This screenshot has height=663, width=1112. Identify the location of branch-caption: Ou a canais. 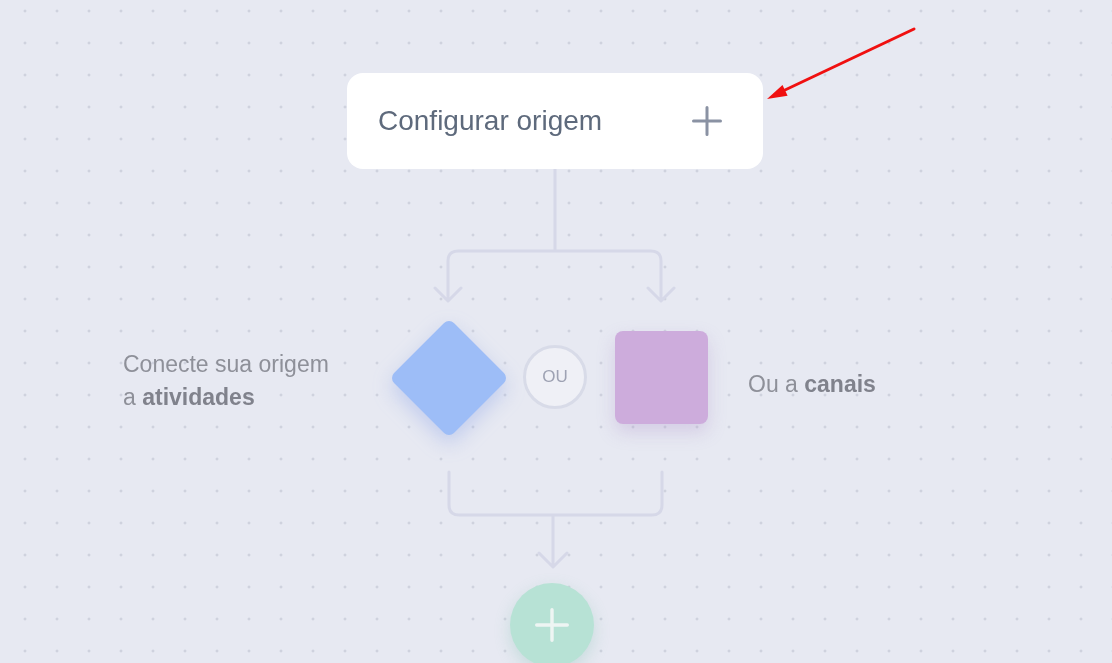
(812, 384).